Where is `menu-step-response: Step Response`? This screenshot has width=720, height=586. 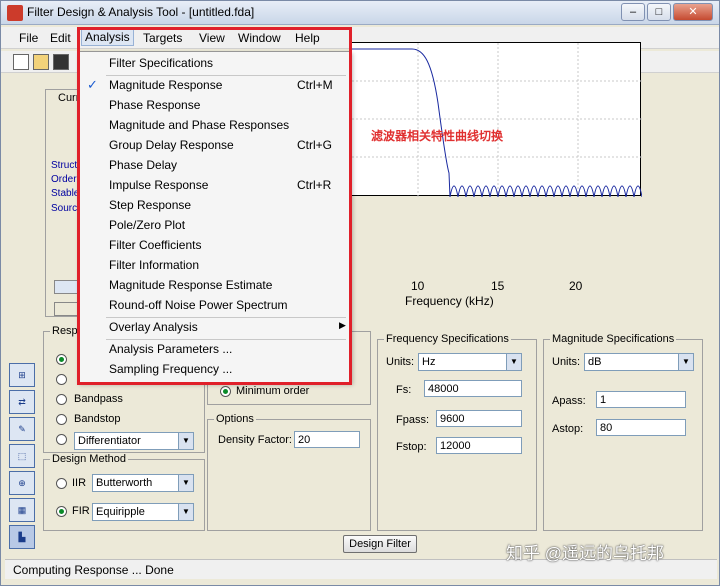
menu-step-response: Step Response is located at coordinates (214, 206).